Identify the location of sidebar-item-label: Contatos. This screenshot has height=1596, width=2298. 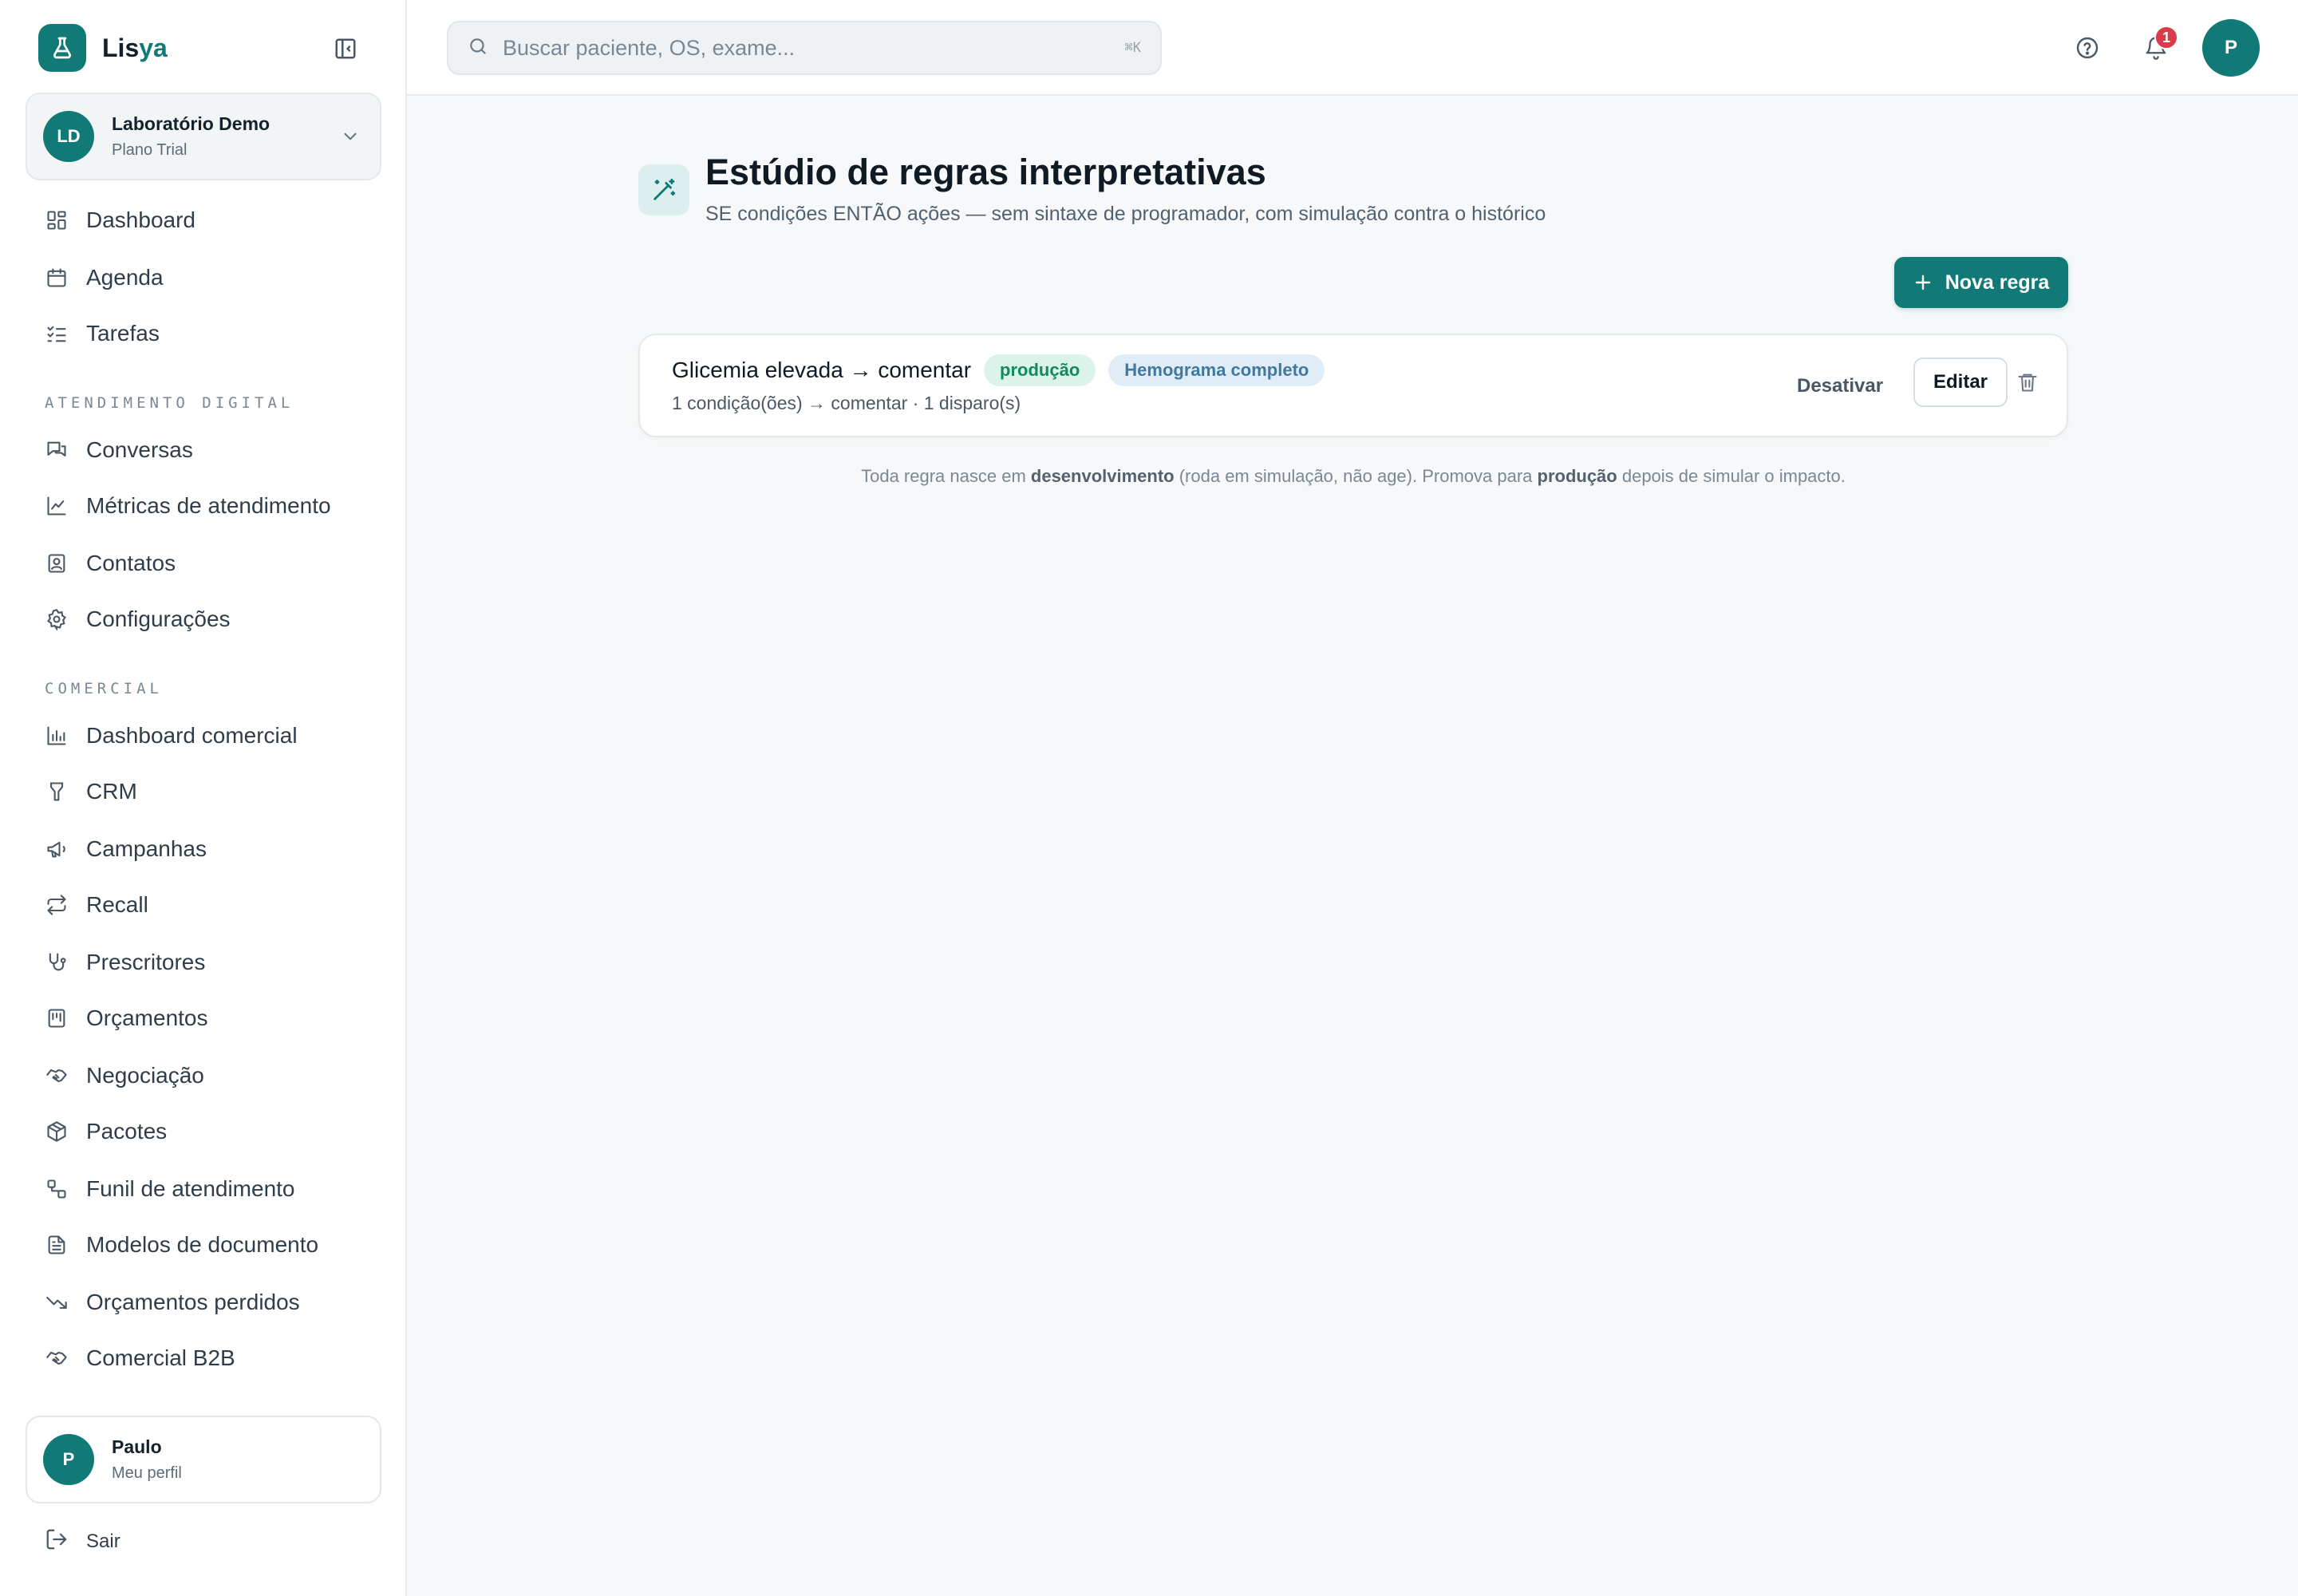
(131, 563).